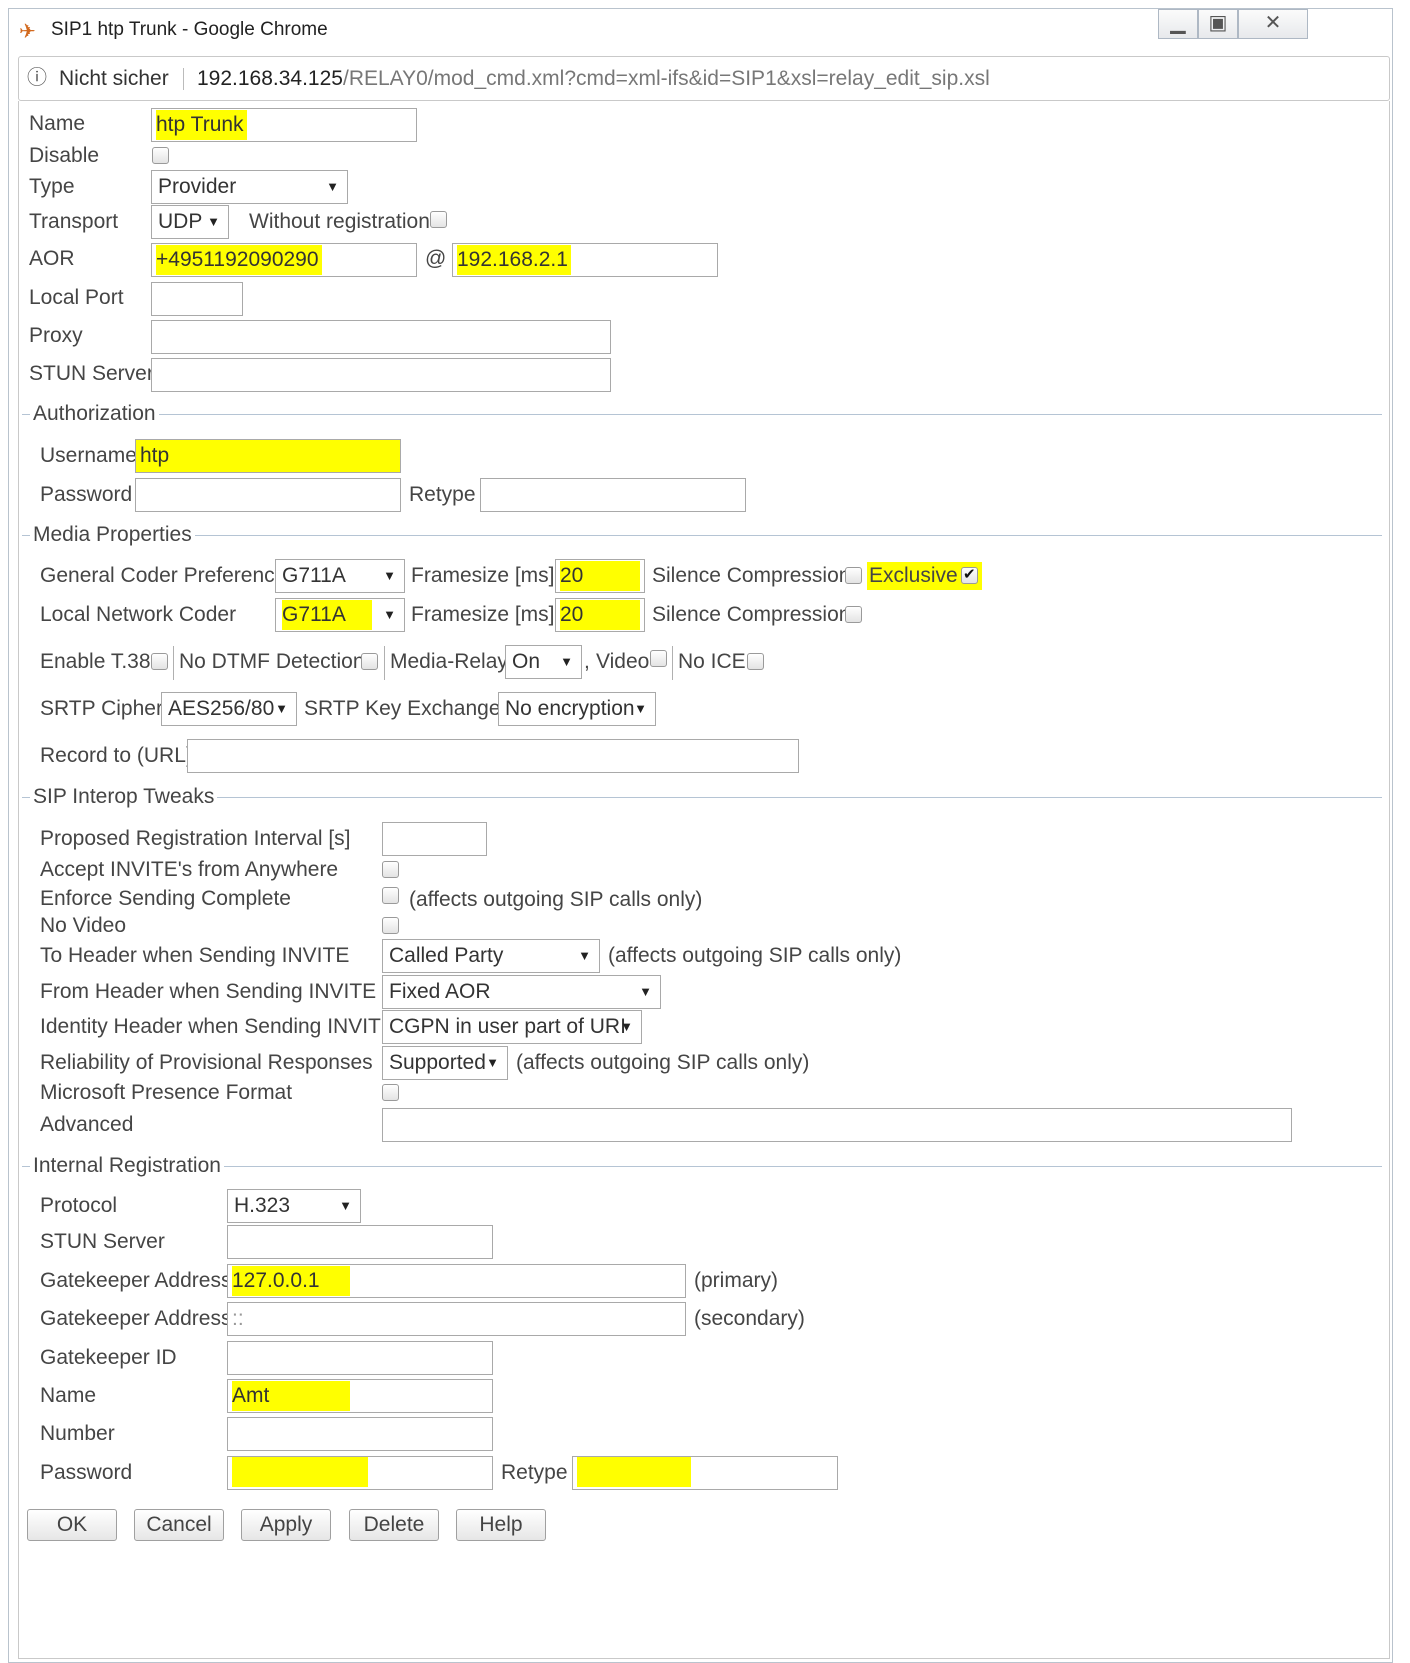 The image size is (1410, 1663). Describe the element at coordinates (339, 221) in the screenshot. I see `without-registration-label: Without registration` at that location.